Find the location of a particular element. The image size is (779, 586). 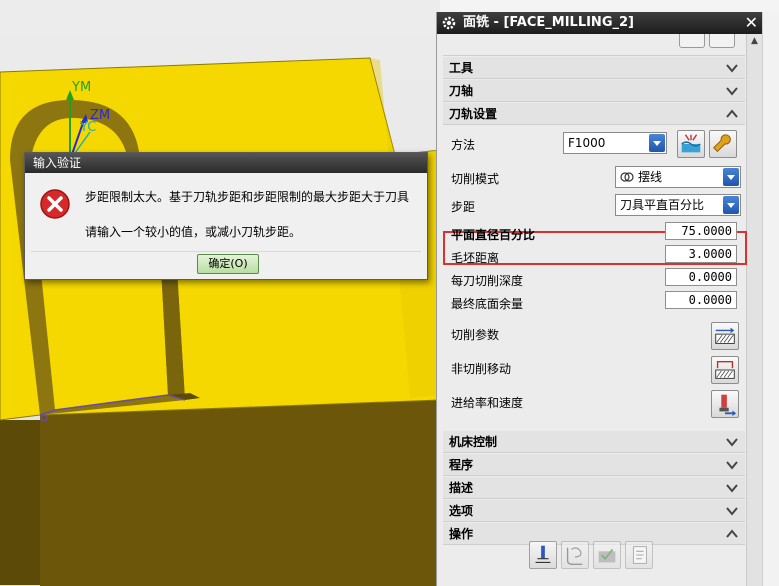

section-program: 程序 is located at coordinates (594, 465).